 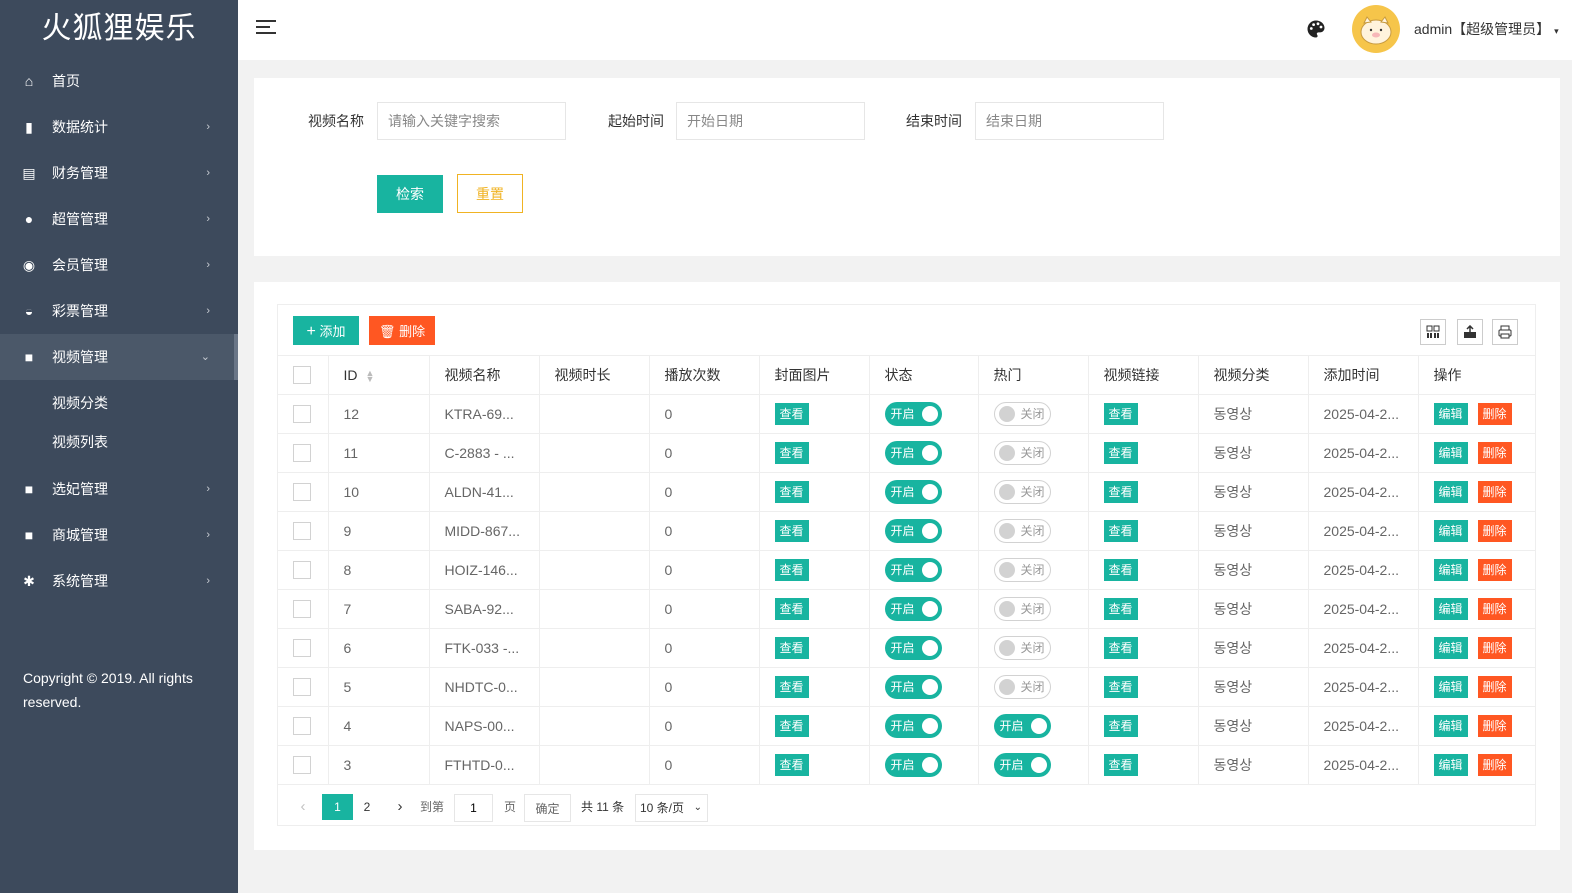 What do you see at coordinates (770, 121) in the screenshot?
I see `start-date-input` at bounding box center [770, 121].